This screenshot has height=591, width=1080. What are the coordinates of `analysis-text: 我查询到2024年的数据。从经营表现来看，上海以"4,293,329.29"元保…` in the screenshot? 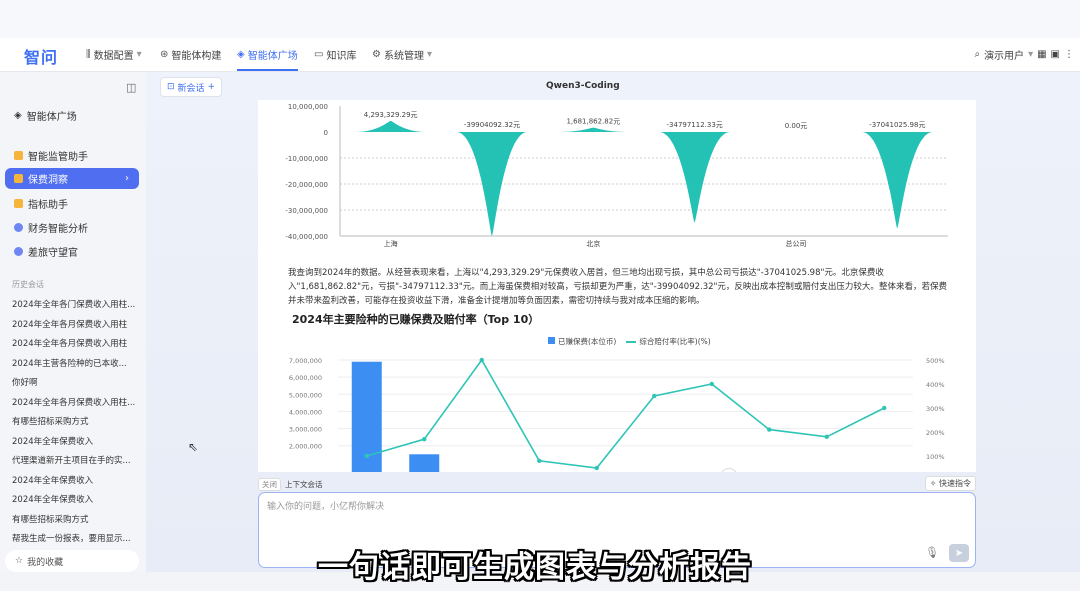 It's located at (617, 287).